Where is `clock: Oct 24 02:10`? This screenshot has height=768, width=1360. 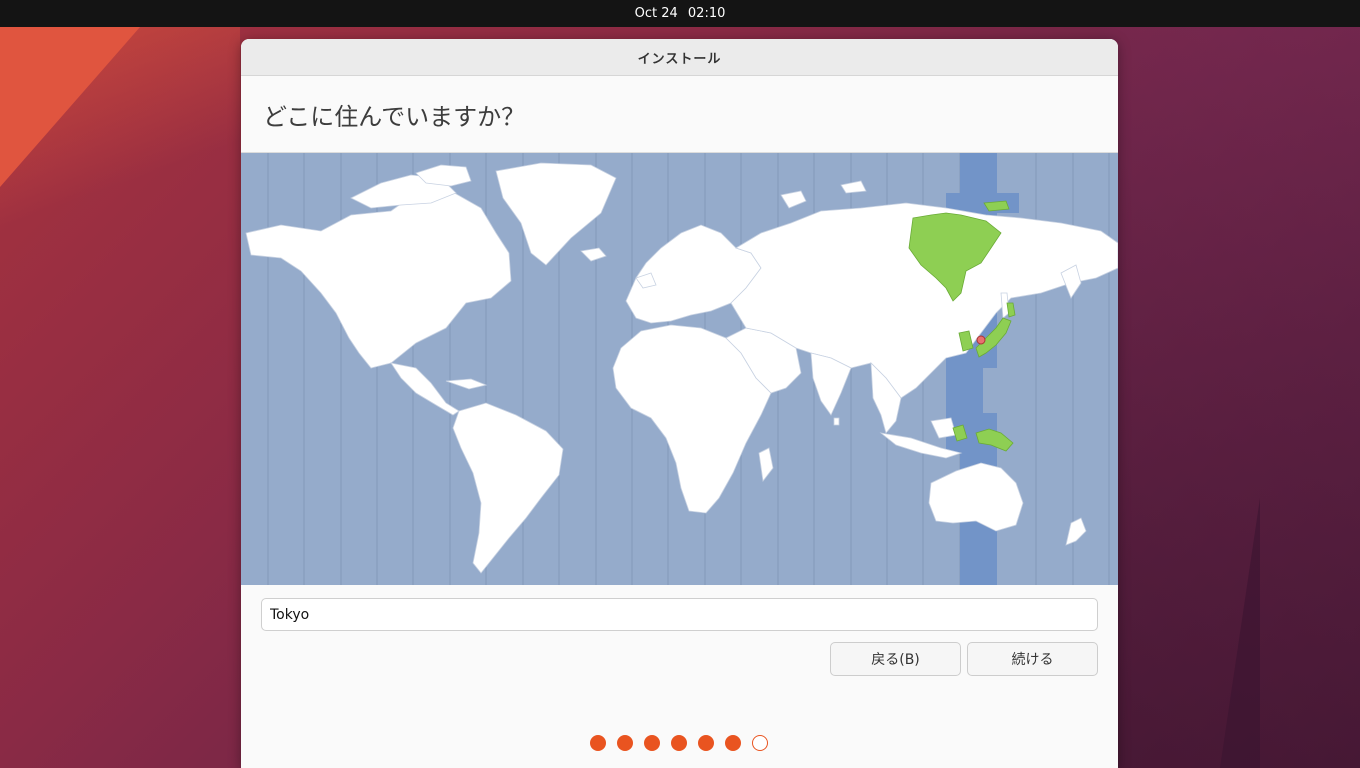
clock: Oct 24 02:10 is located at coordinates (680, 13).